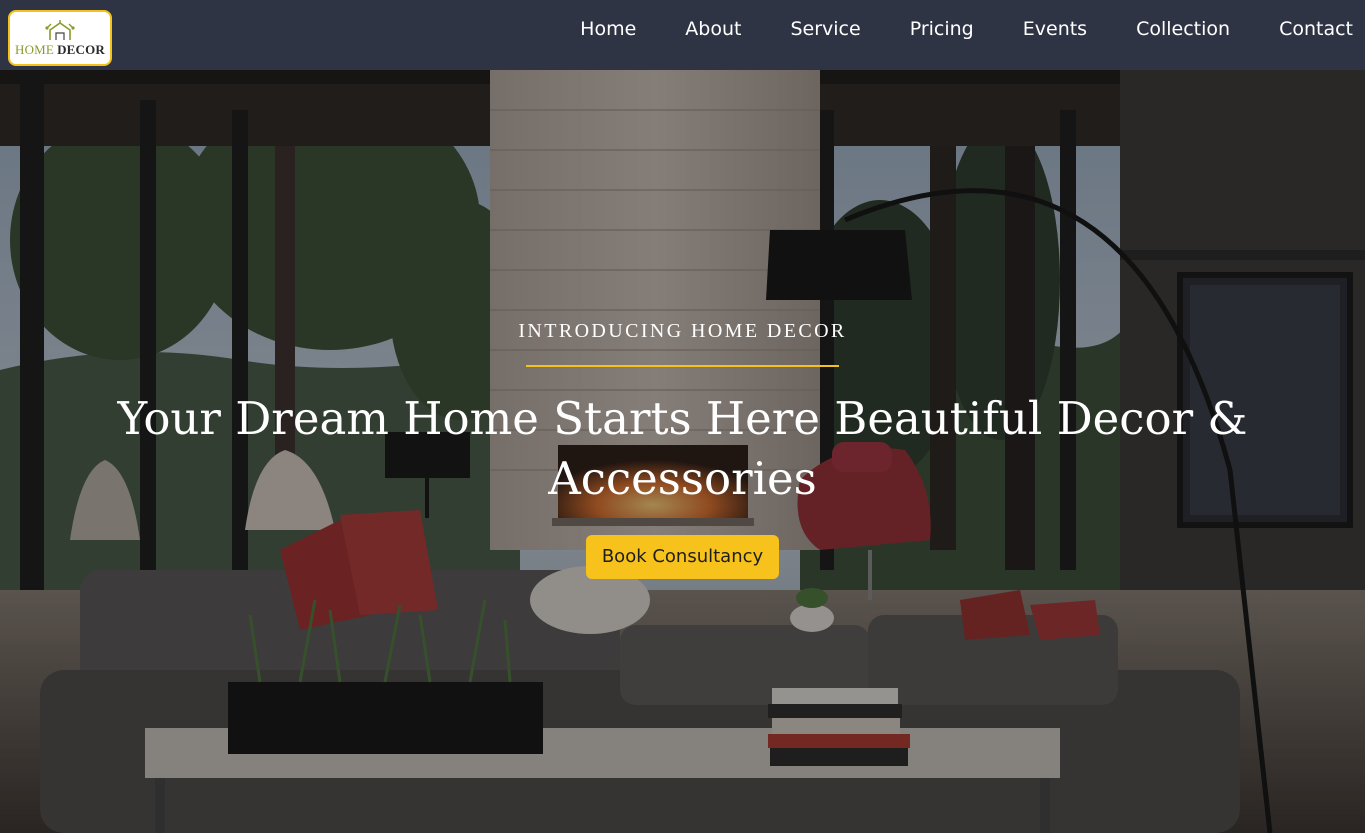 The image size is (1365, 833). I want to click on hero-eyebrow: INTRODUCING HOME DECOR, so click(682, 331).